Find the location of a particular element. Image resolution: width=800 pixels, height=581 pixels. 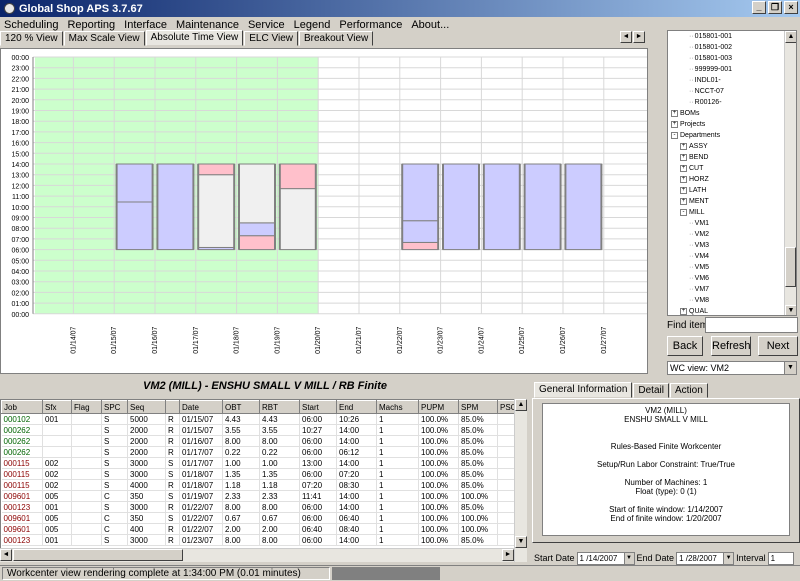

tree-item: ··999999-001 is located at coordinates (710, 70).